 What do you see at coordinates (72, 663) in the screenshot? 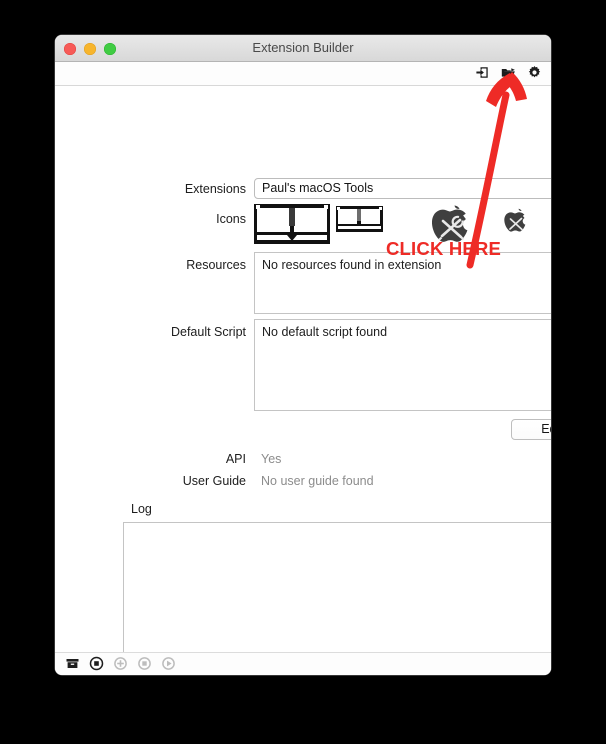
I see `archive-icon` at bounding box center [72, 663].